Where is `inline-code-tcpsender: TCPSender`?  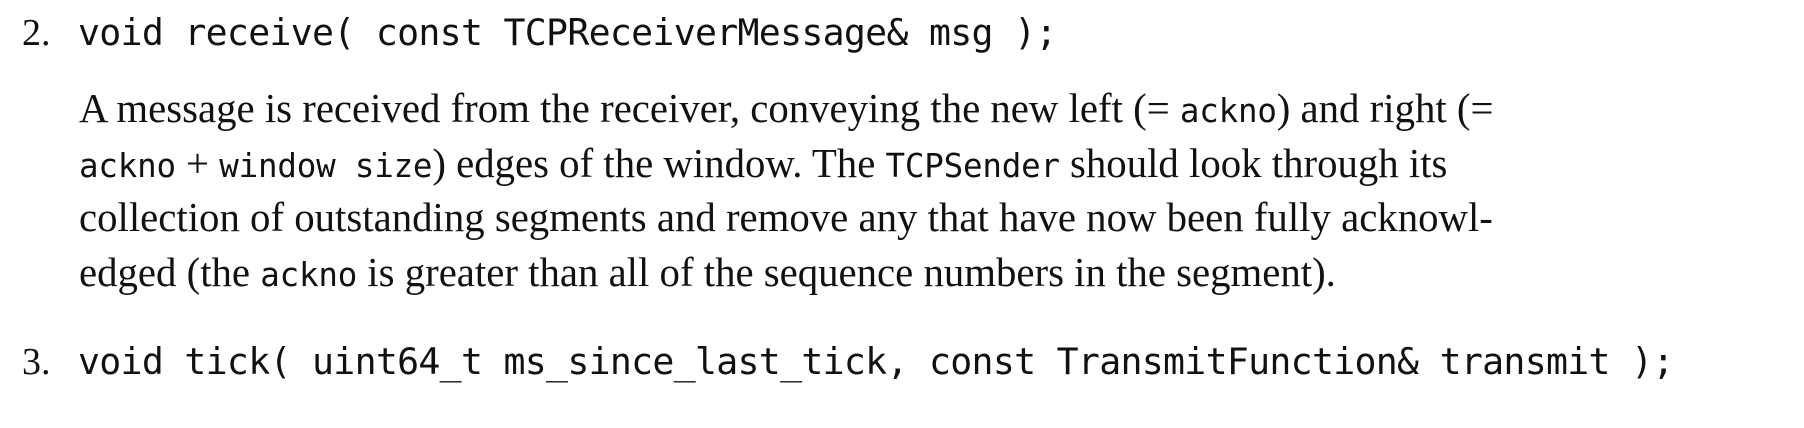 inline-code-tcpsender: TCPSender is located at coordinates (973, 165).